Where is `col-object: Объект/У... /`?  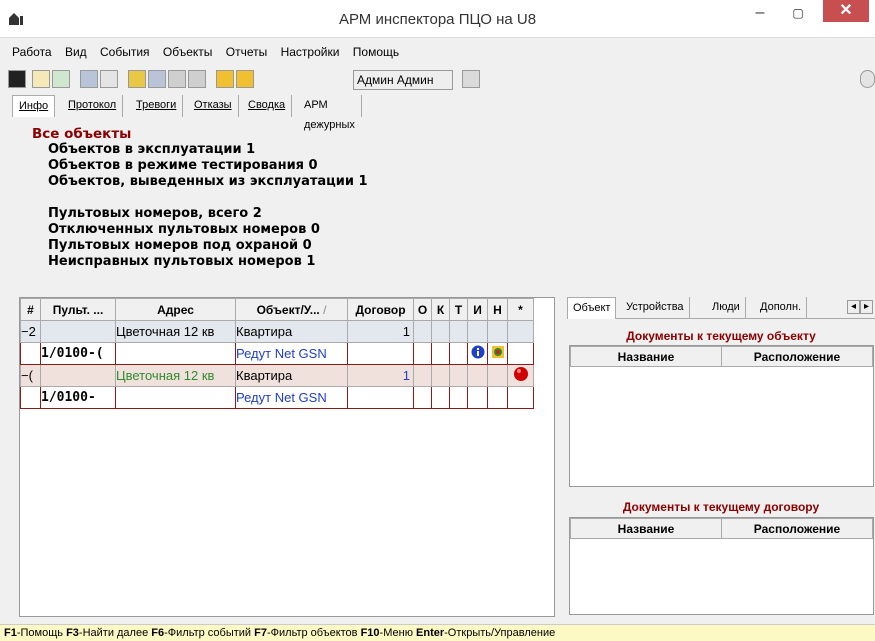 col-object: Объект/У... / is located at coordinates (291, 309).